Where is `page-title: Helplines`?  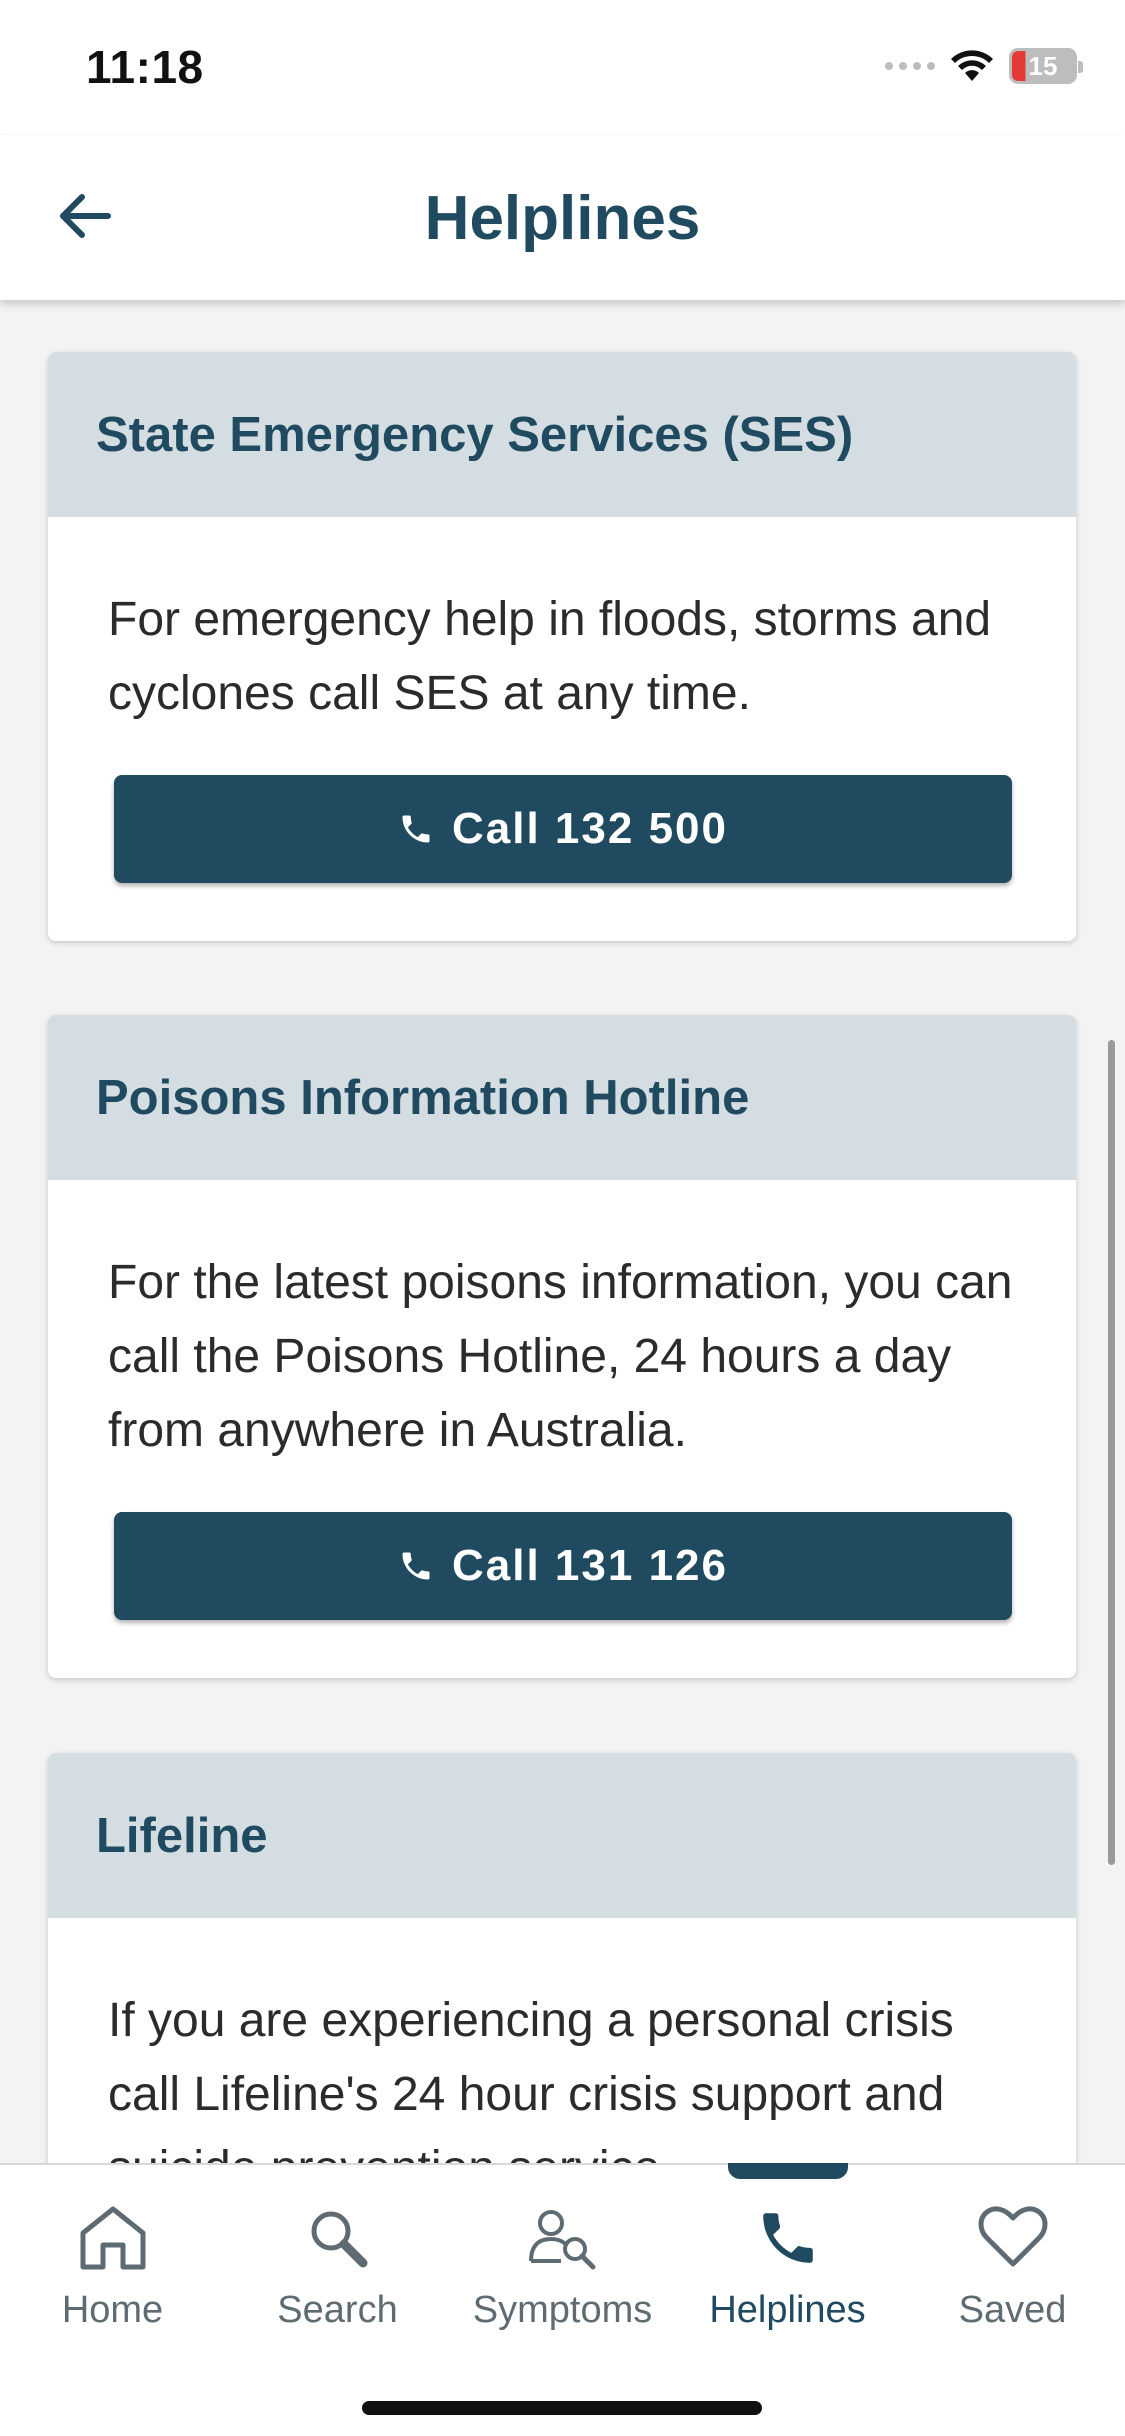 page-title: Helplines is located at coordinates (562, 218).